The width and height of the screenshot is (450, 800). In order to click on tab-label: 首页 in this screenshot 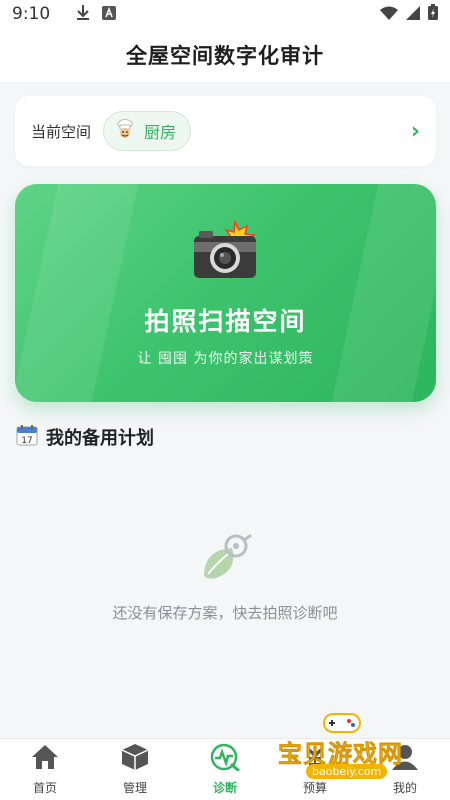, I will do `click(44, 788)`.